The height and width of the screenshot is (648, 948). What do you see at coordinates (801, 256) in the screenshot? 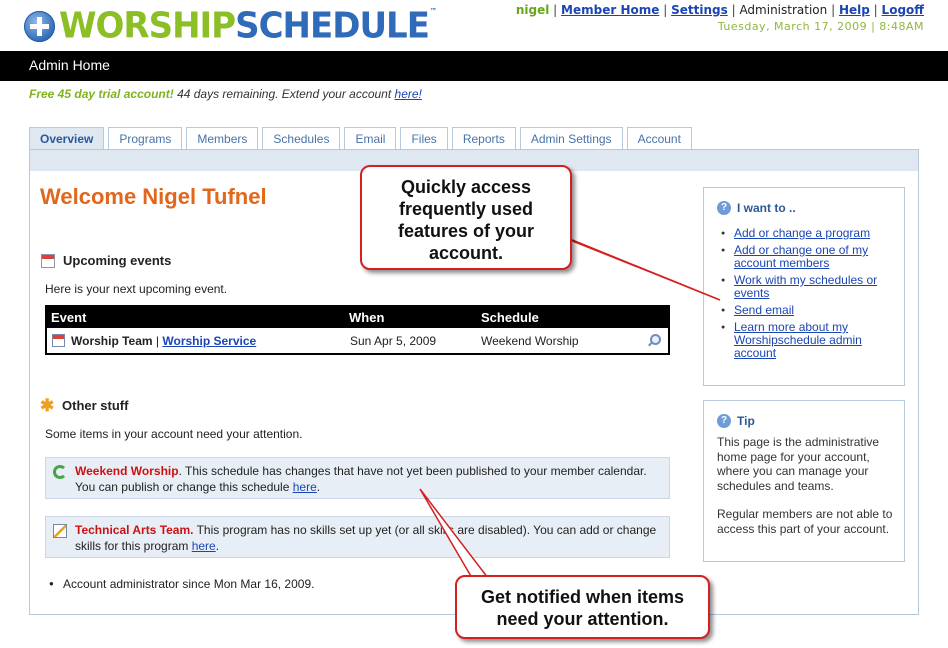
I see `add-member-link: Add or change one of my account members` at bounding box center [801, 256].